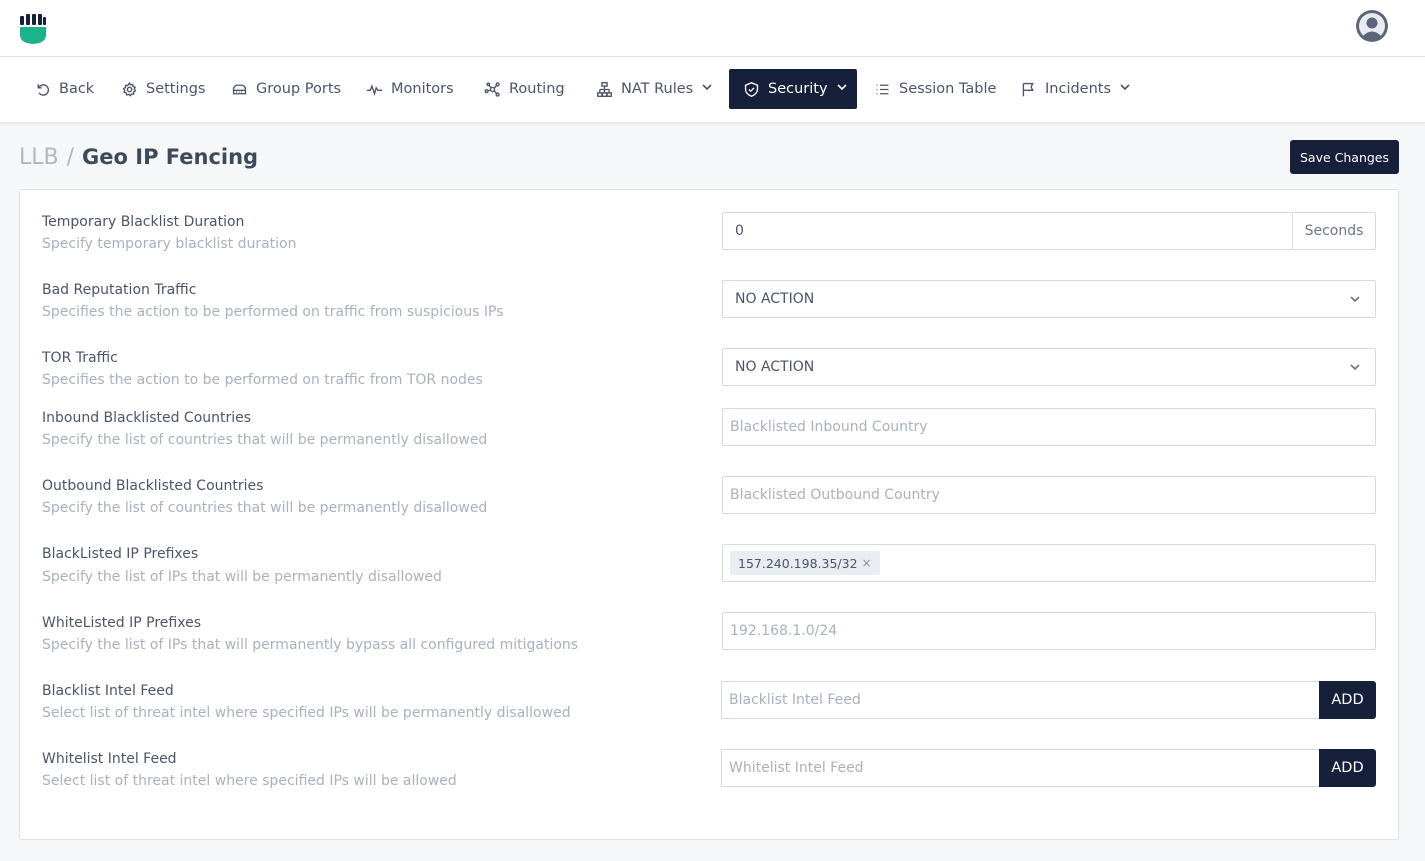  I want to click on prefix-tag: 157.240.198.35/32 ×, so click(805, 563).